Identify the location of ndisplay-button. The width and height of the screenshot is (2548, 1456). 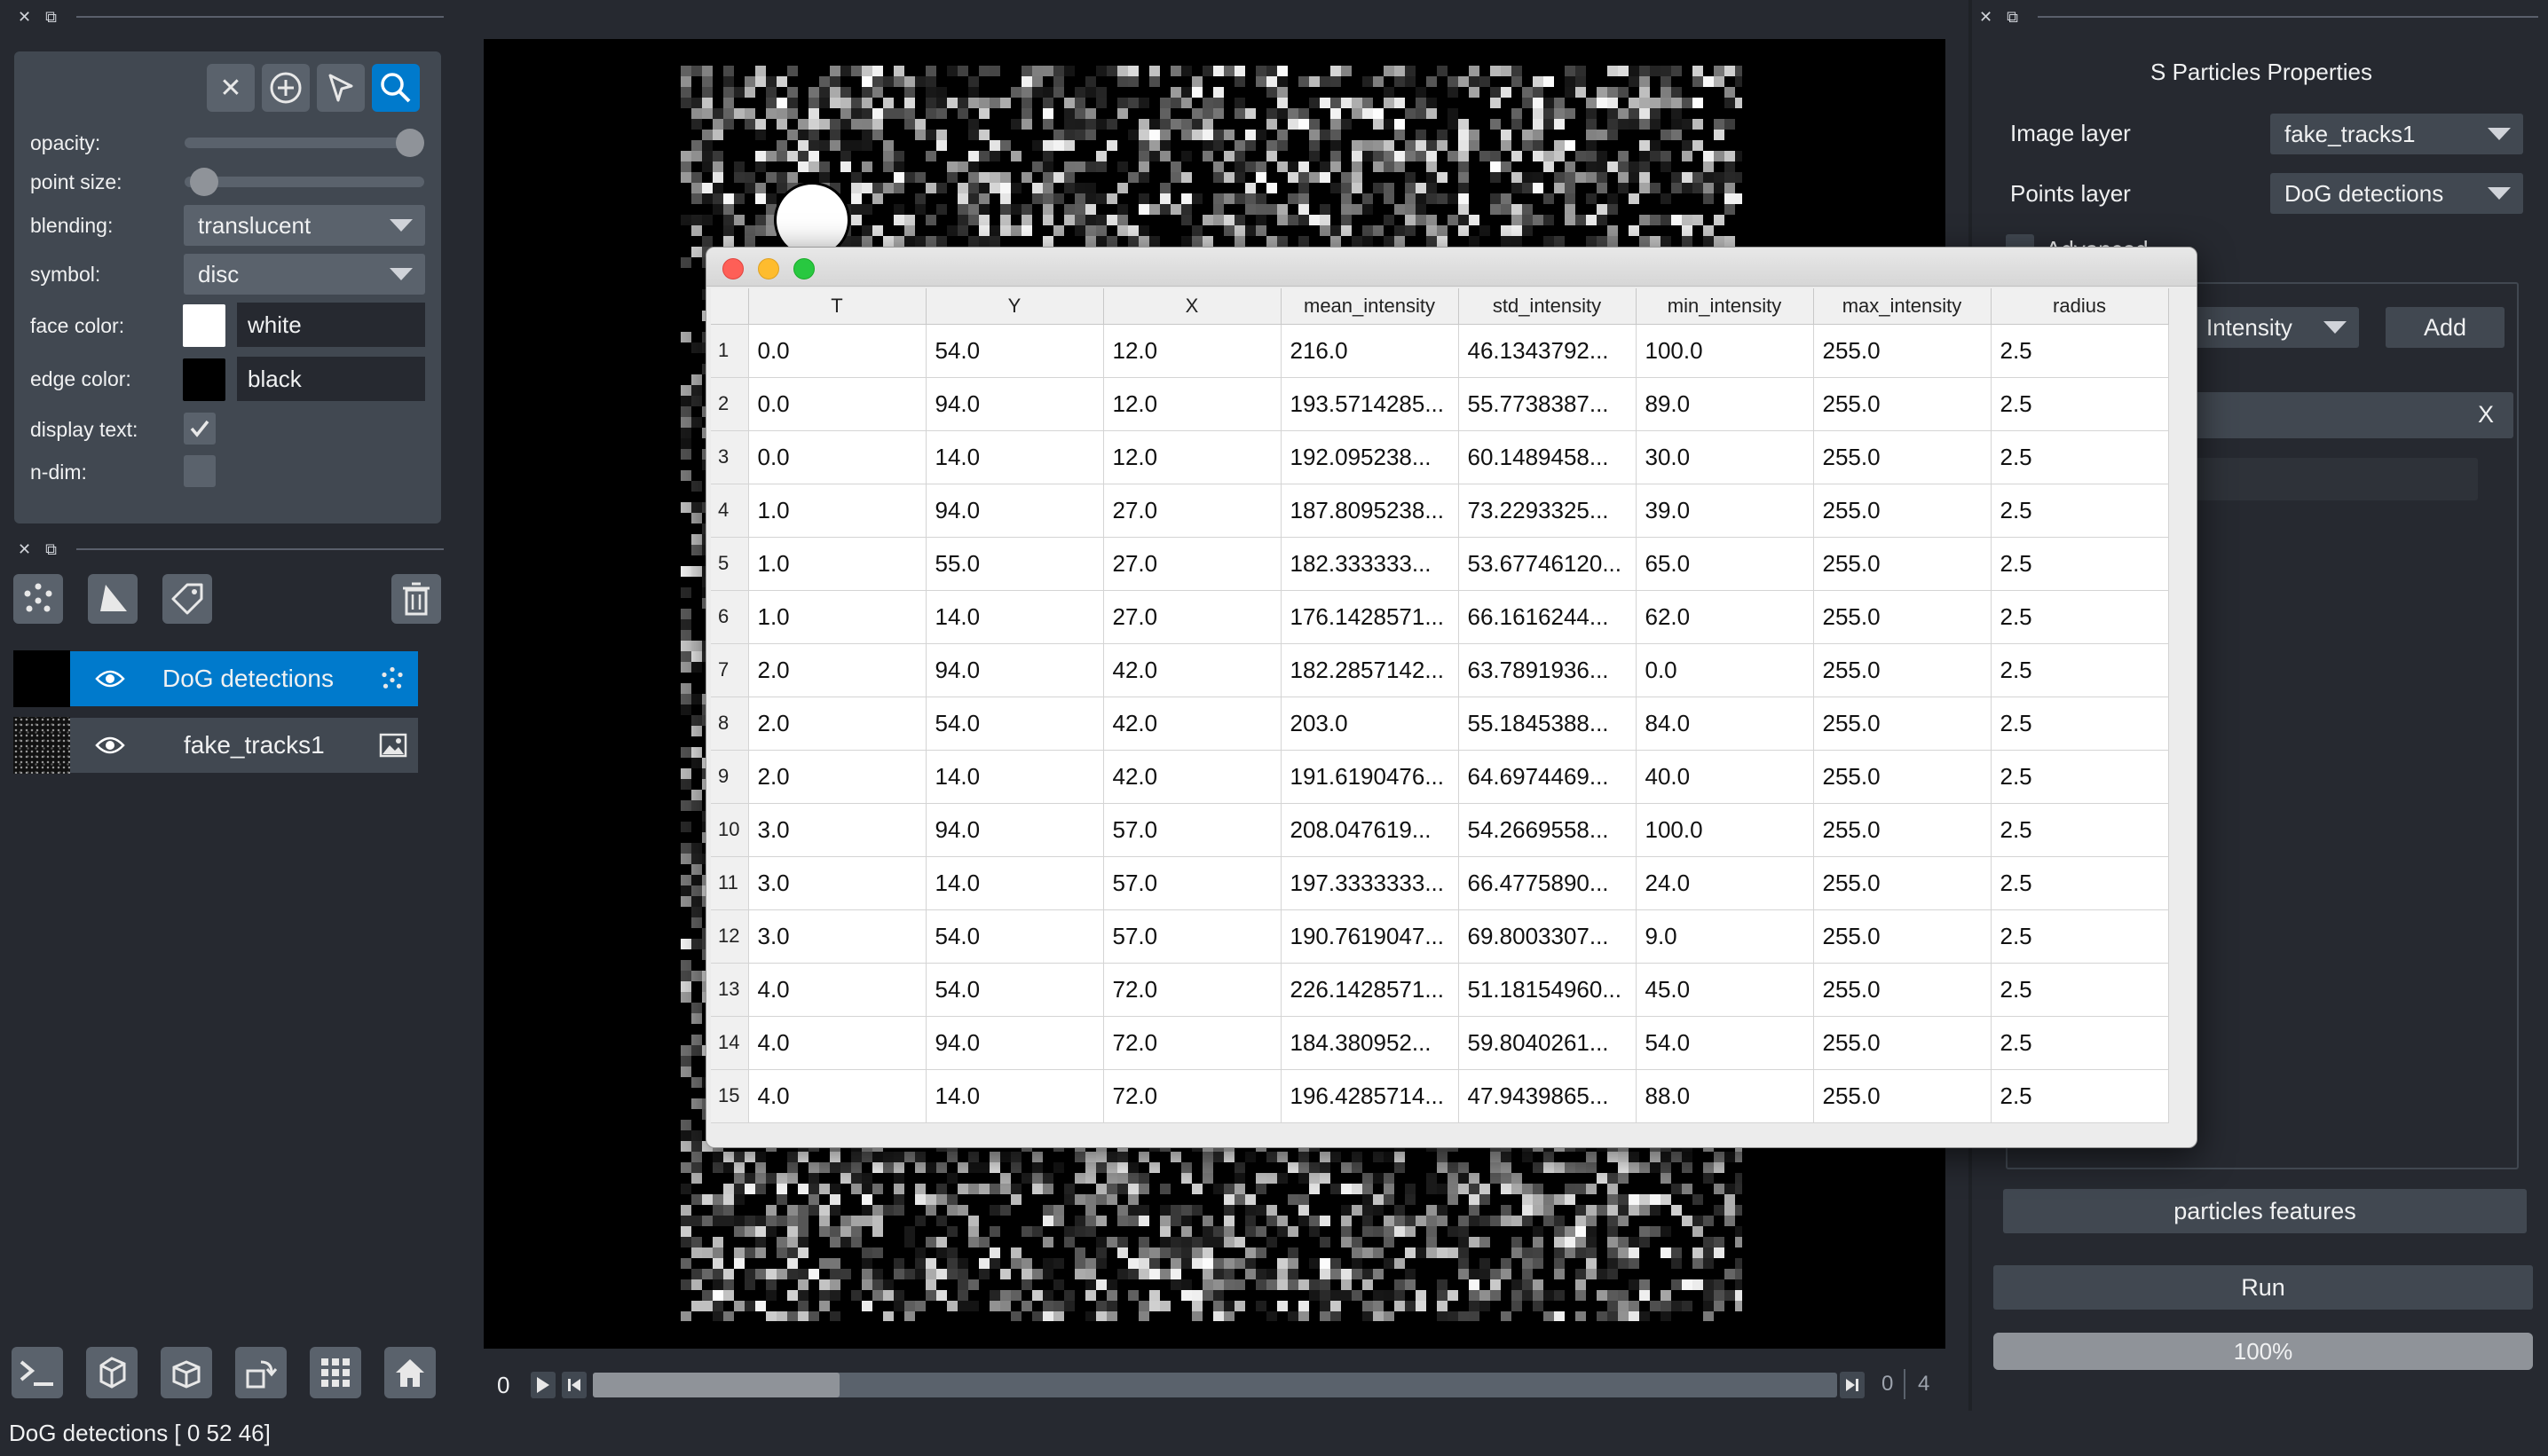
(112, 1372).